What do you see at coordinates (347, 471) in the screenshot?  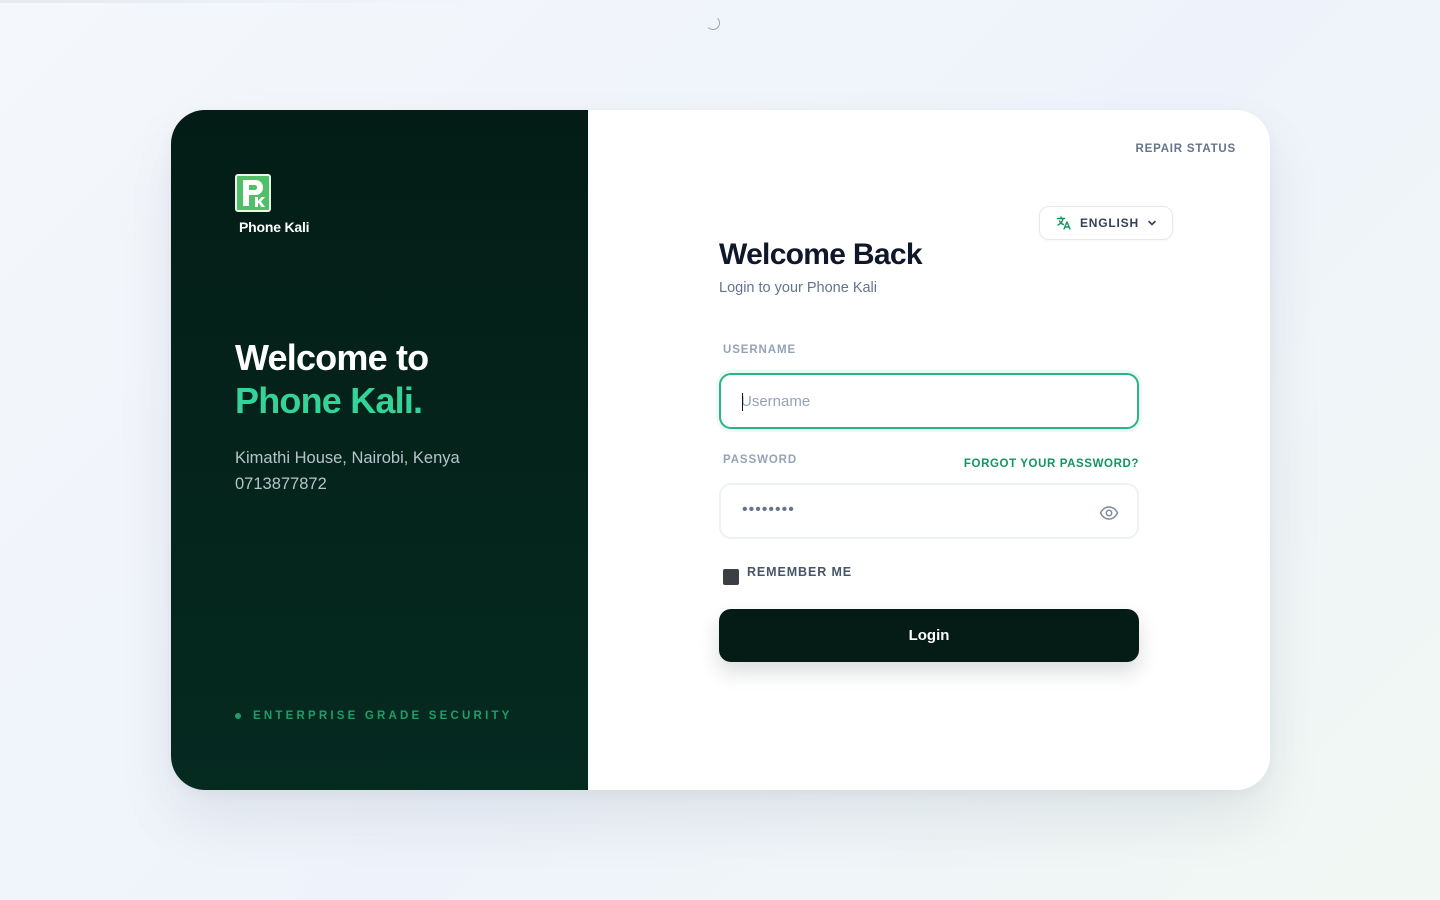 I see `contact-info: Kimathi House, Nairobi, Kenya 0713877872` at bounding box center [347, 471].